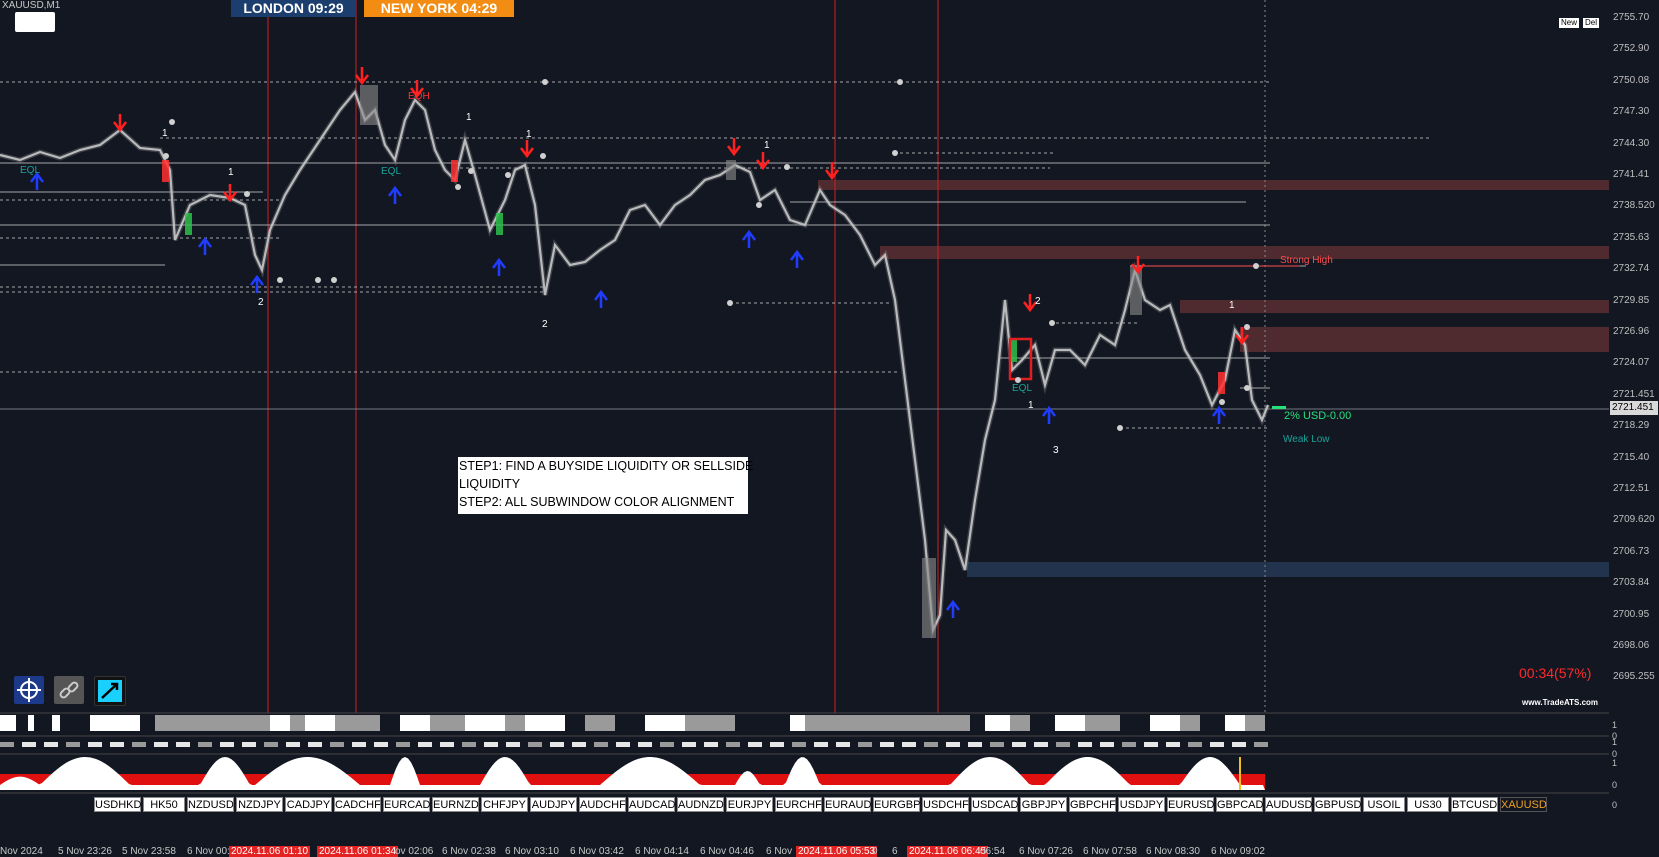  I want to click on symbol-button-audcad: AUDCAD, so click(651, 804).